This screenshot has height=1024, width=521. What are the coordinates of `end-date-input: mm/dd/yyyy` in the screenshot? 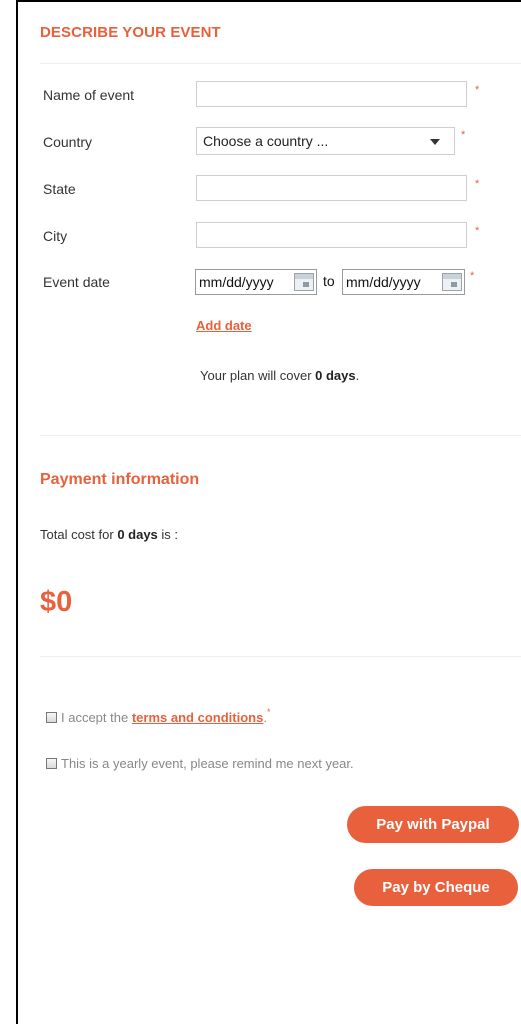 It's located at (403, 282).